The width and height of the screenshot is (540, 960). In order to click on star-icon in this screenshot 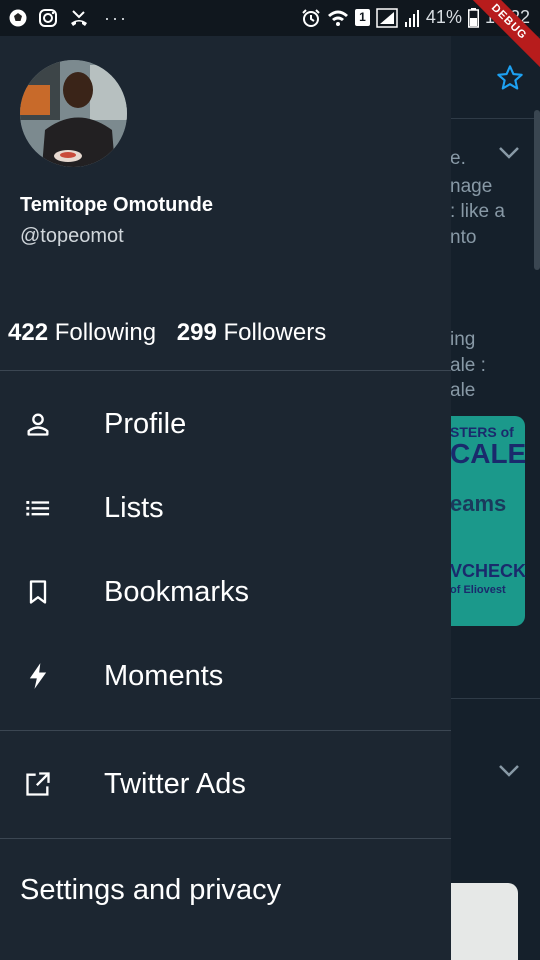, I will do `click(510, 78)`.